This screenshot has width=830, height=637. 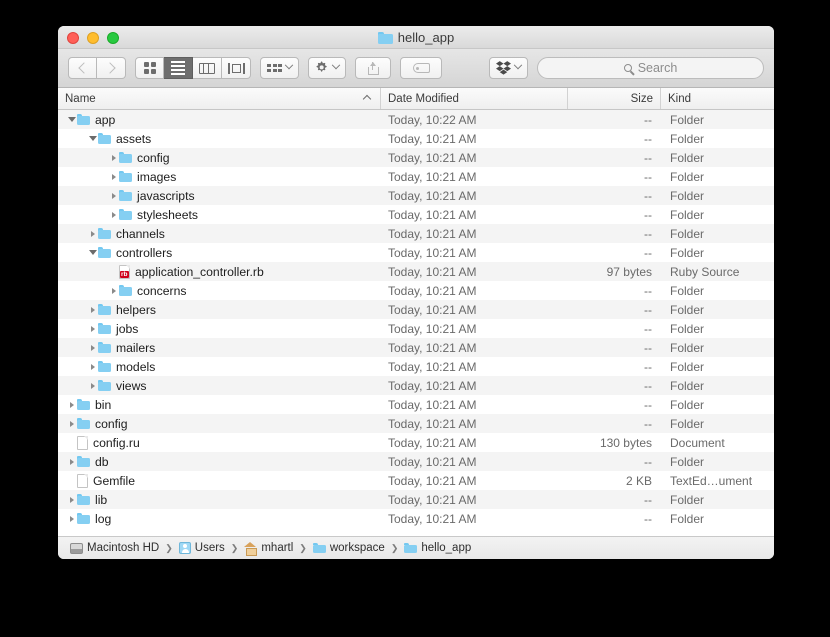 What do you see at coordinates (327, 68) in the screenshot?
I see `action-button` at bounding box center [327, 68].